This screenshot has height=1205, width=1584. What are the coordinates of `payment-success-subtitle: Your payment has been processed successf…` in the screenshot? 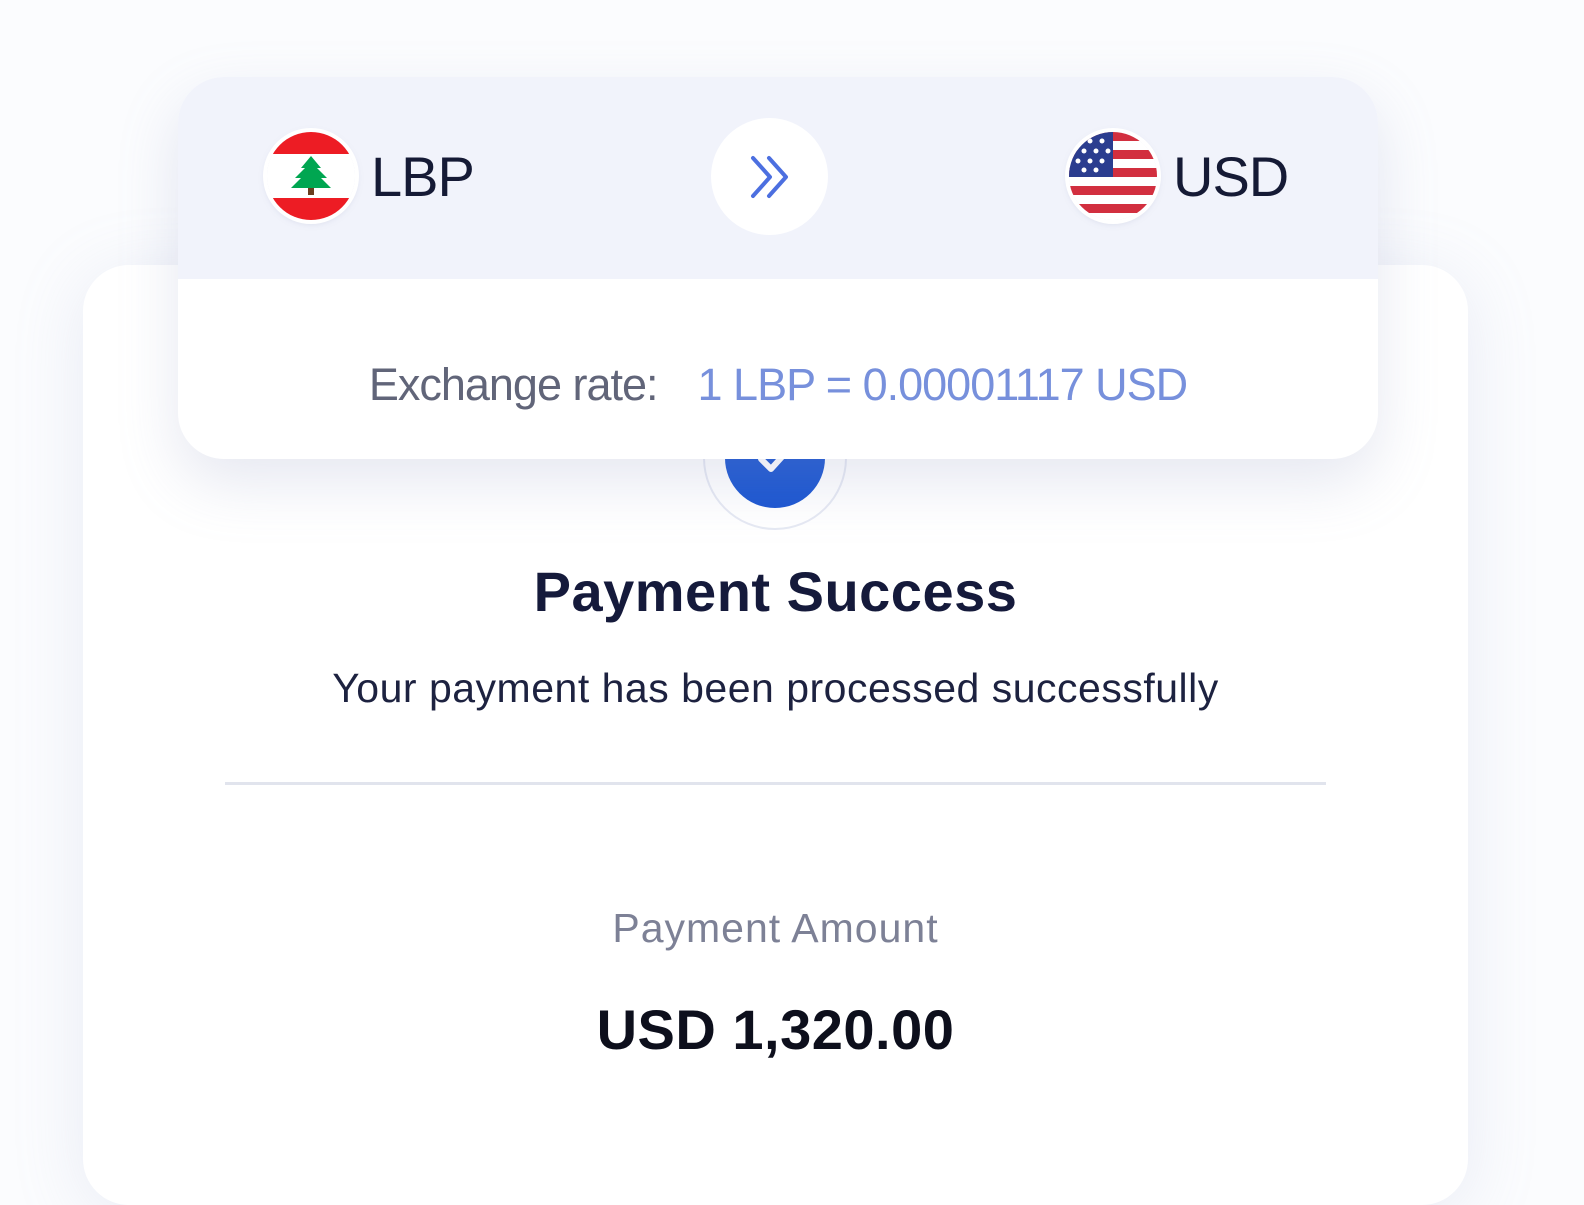 It's located at (775, 688).